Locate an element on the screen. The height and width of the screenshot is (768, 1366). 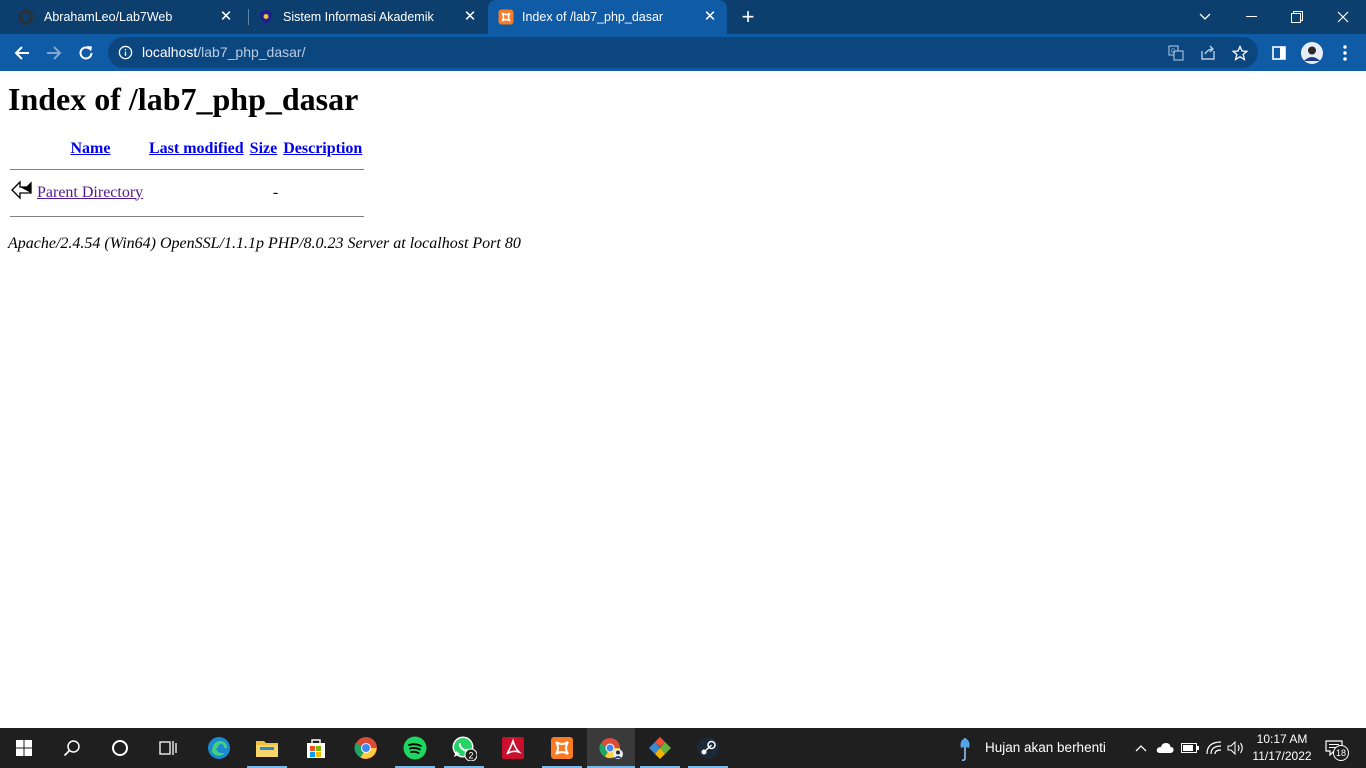
browser-toolbar: localhost/lab7_php_dasar/ G is located at coordinates (683, 52).